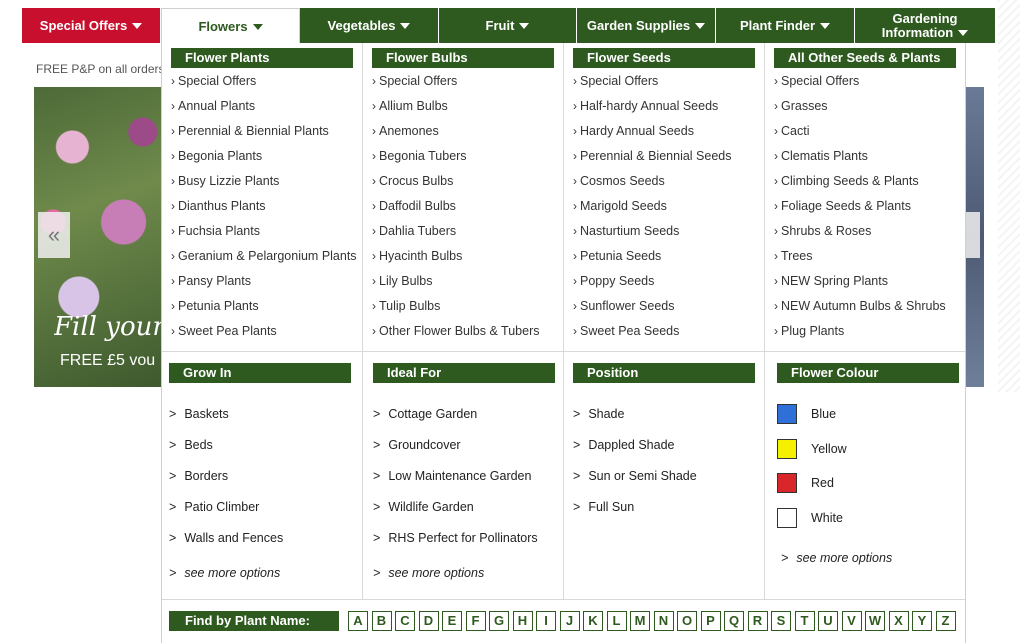 Image resolution: width=1020 pixels, height=643 pixels. I want to click on menu-link: › Crocus Bulbs, so click(412, 181).